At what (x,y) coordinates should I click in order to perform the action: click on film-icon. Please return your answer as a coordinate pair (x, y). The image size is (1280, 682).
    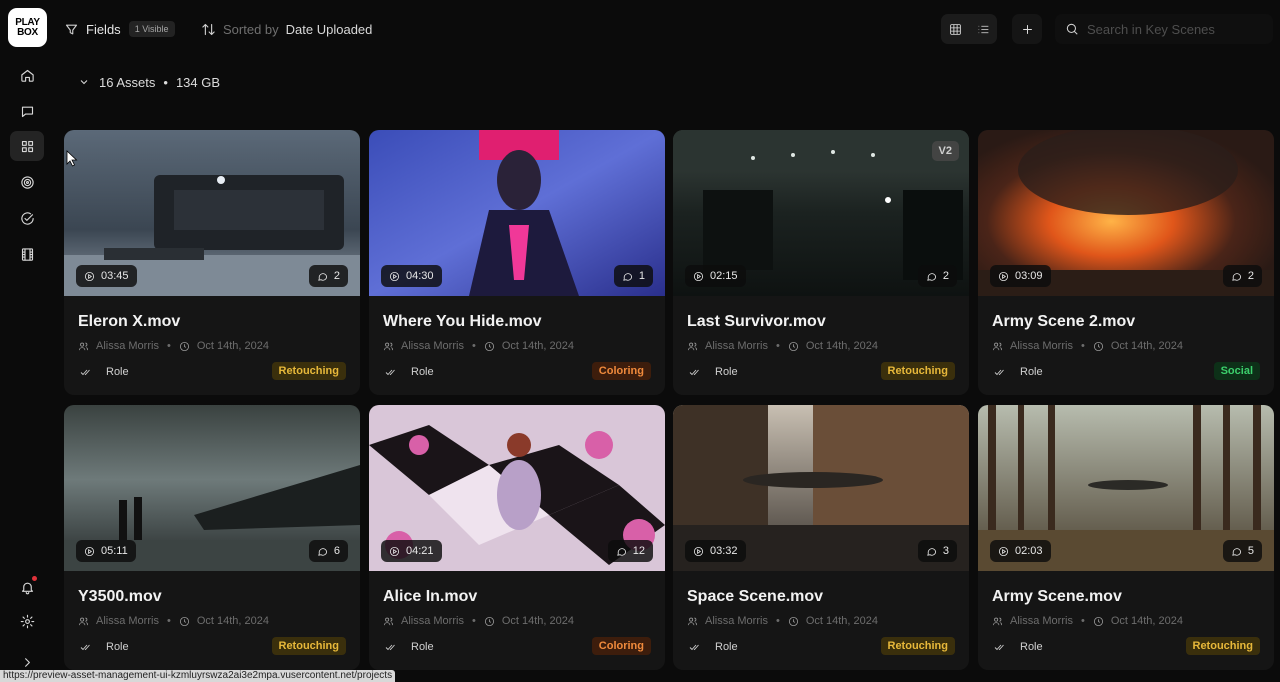
    Looking at the image, I should click on (27, 254).